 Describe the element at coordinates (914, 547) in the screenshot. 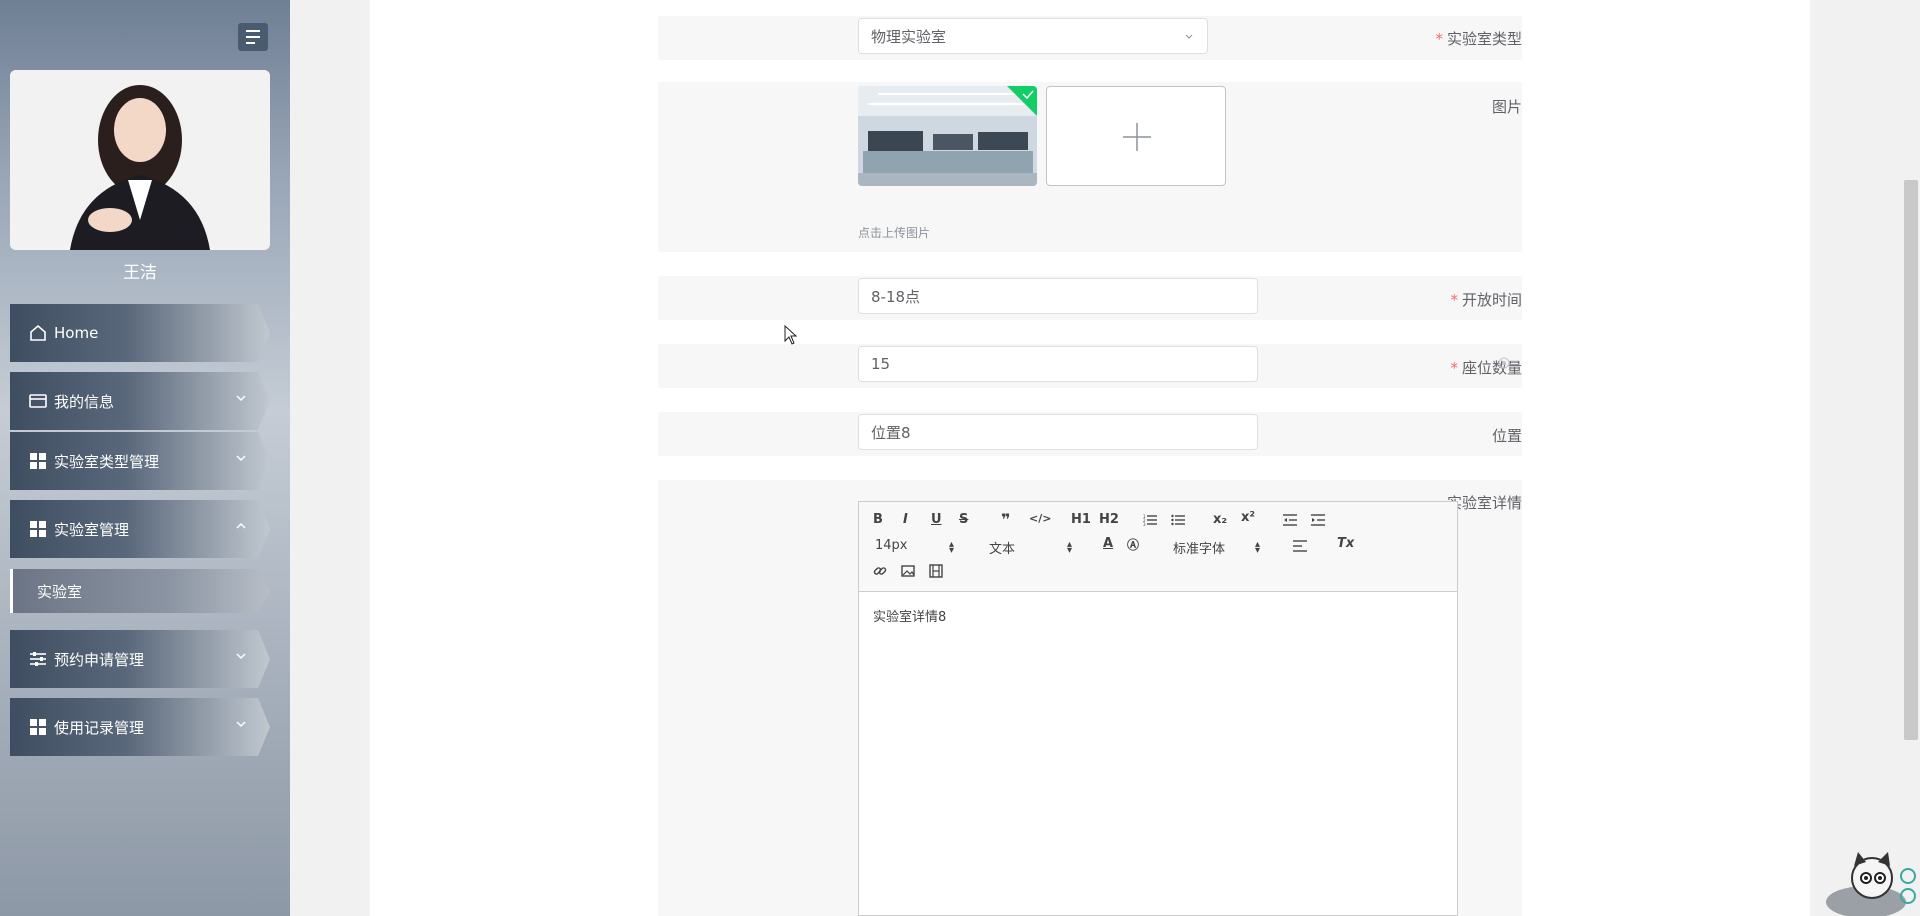

I see `font-size-select: 14px ▴ ▾` at that location.